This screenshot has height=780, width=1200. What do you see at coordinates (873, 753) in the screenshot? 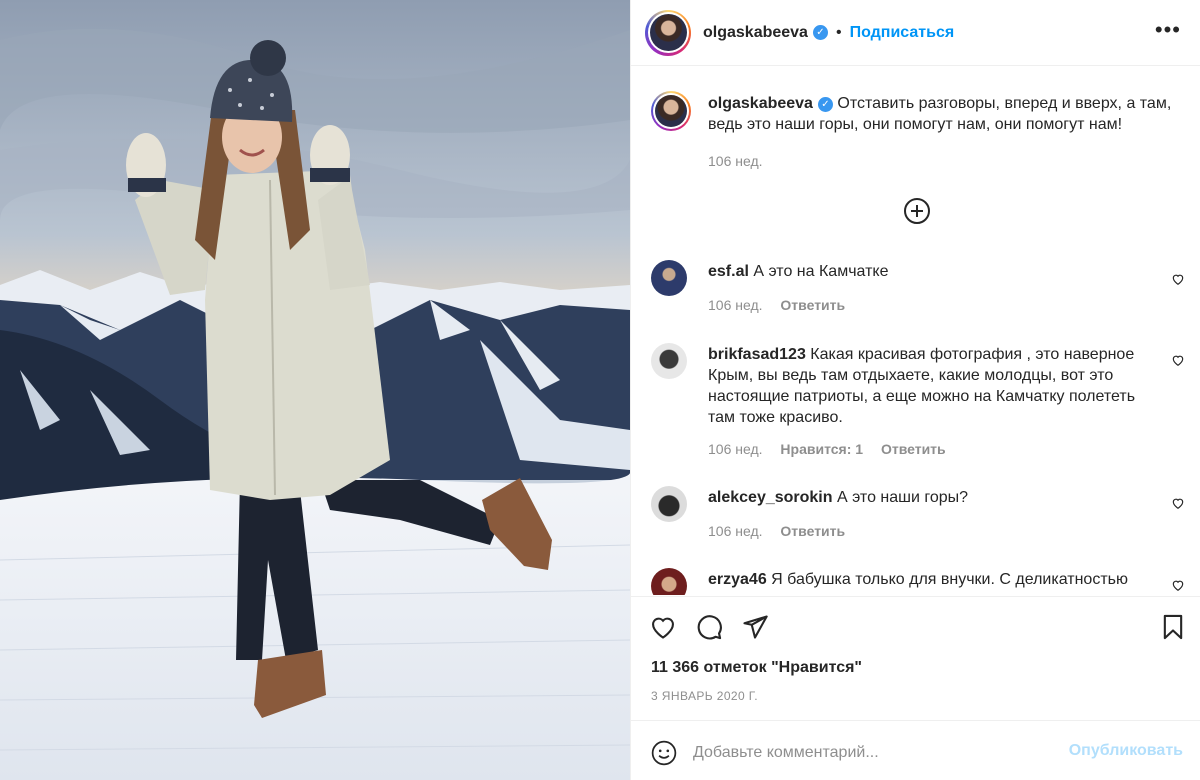
I see `comment-input` at bounding box center [873, 753].